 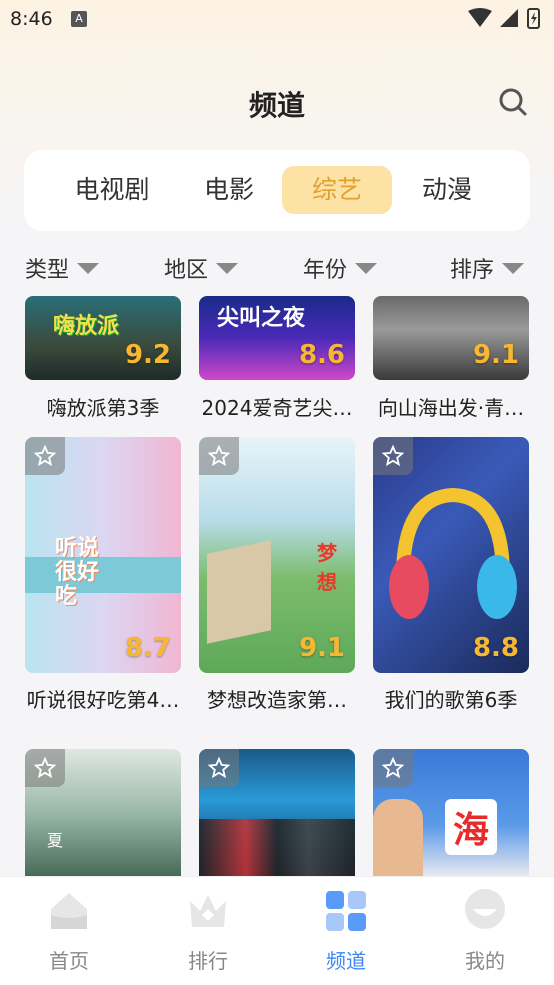 What do you see at coordinates (103, 408) in the screenshot?
I see `show-title: 嗨放派第3季` at bounding box center [103, 408].